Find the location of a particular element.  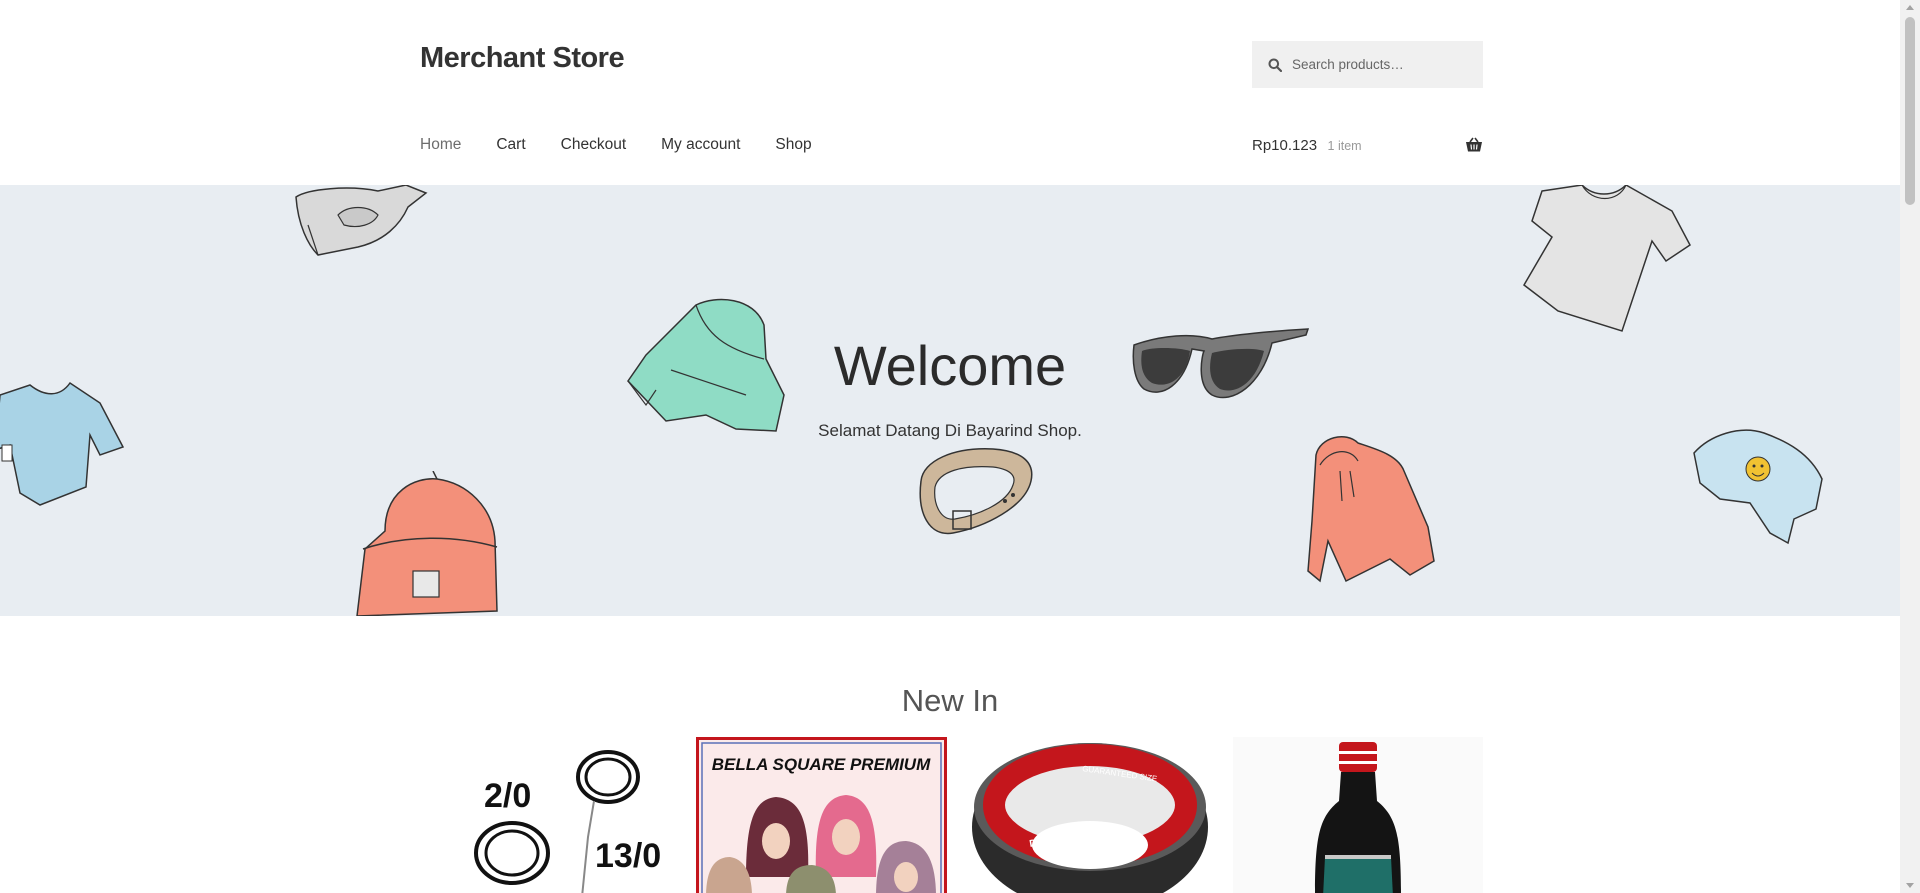

search-box is located at coordinates (1367, 64).